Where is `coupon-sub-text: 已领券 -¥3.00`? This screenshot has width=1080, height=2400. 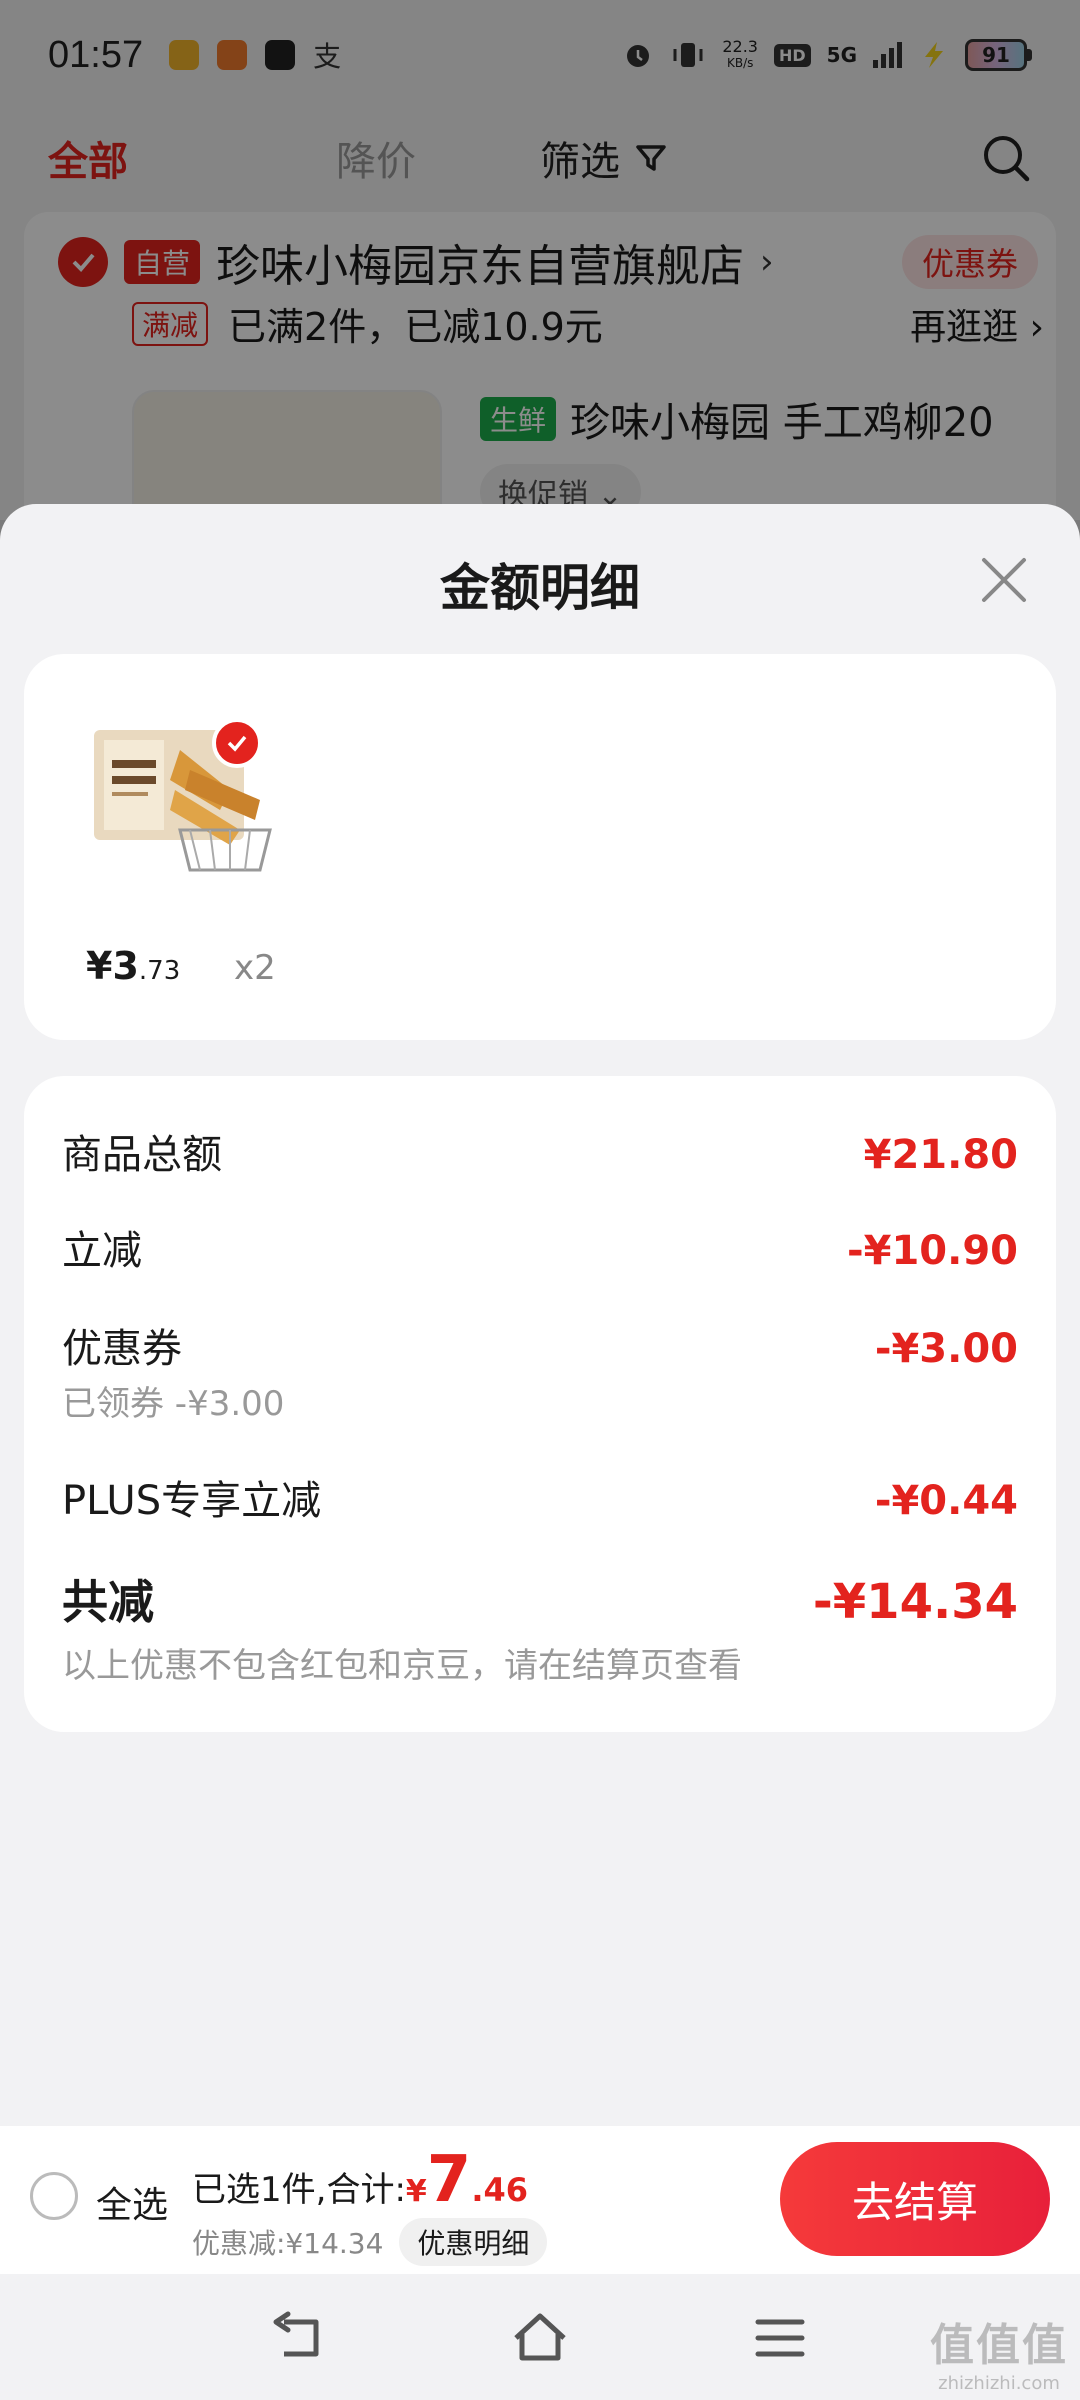
coupon-sub-text: 已领券 -¥3.00 is located at coordinates (173, 1404).